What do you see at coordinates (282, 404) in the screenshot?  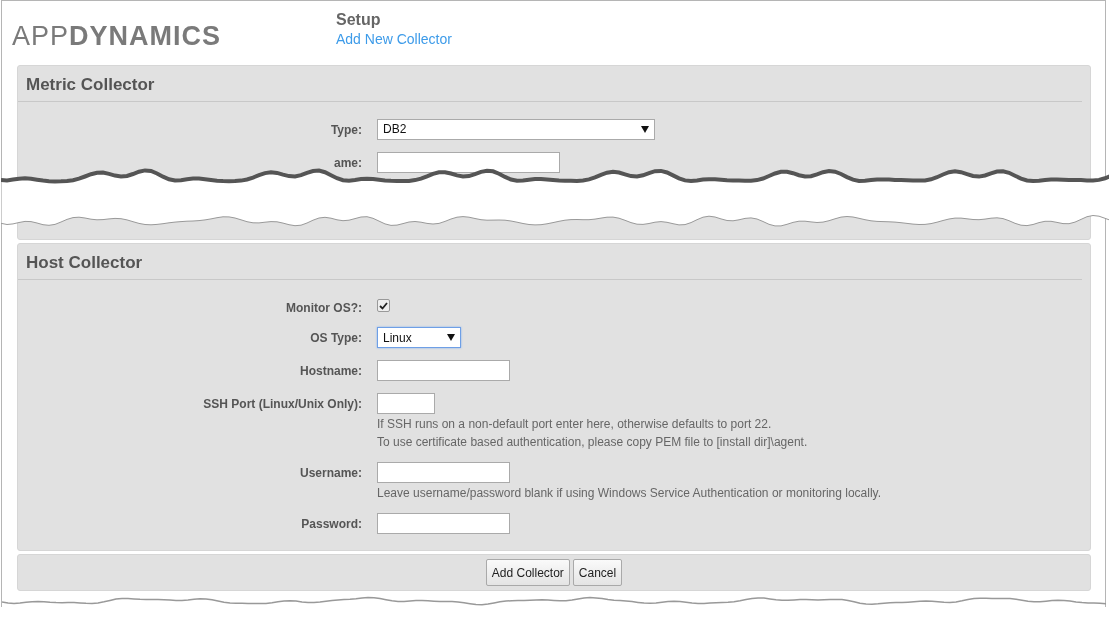 I see `field-label: SSH Port (Linux/Unix Only):` at bounding box center [282, 404].